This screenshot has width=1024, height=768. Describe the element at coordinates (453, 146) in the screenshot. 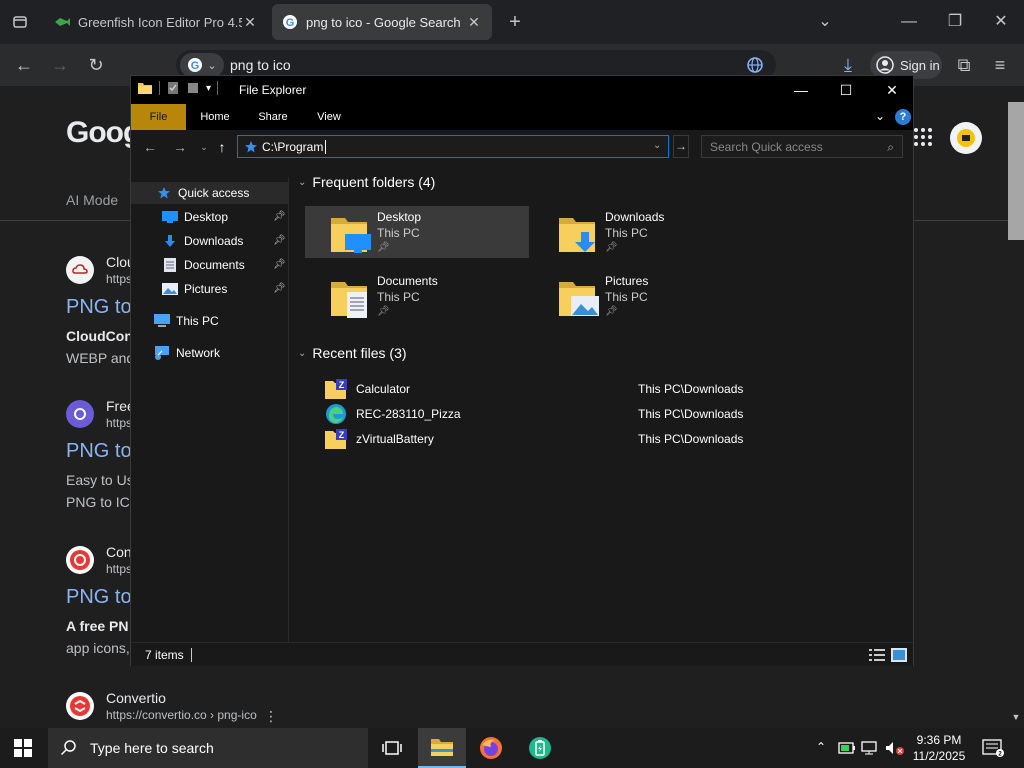

I see `address-input: C:\Program` at that location.